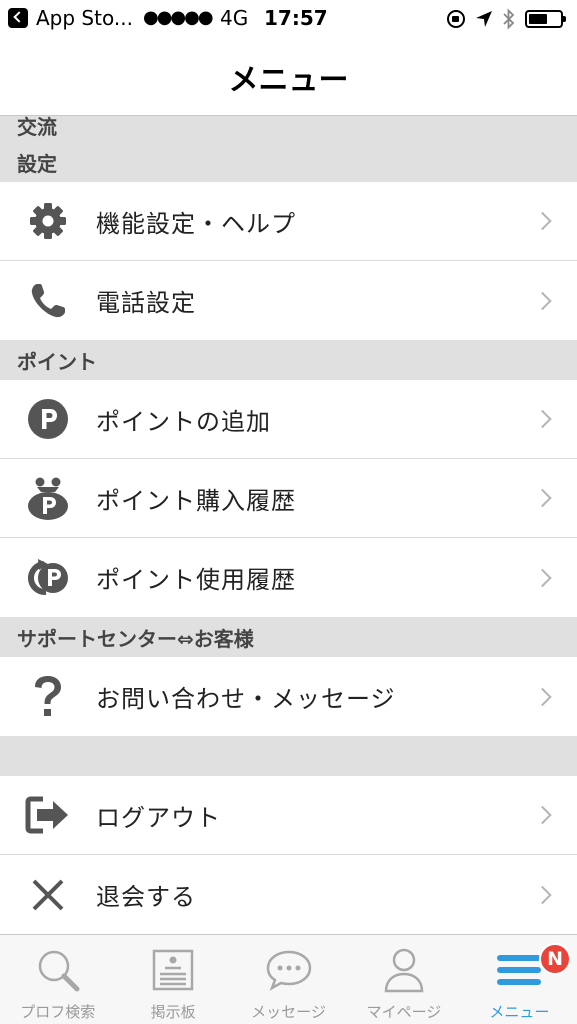  I want to click on tab-label: 掲示板, so click(173, 1012).